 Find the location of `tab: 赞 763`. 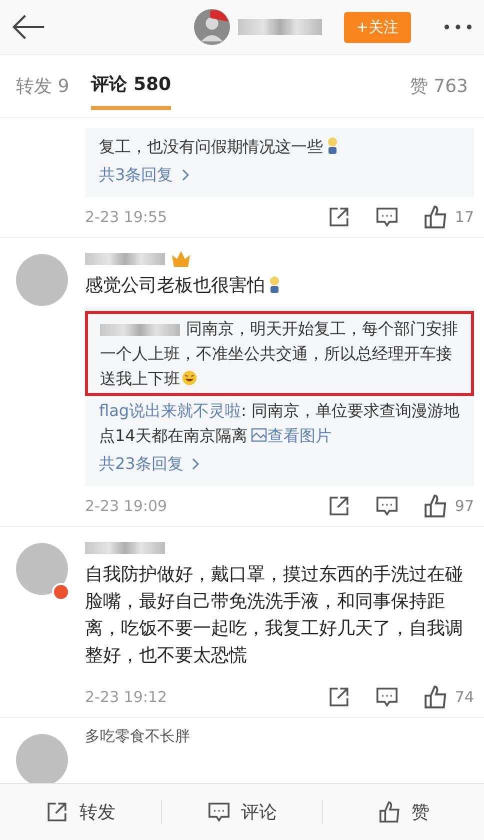

tab: 赞 763 is located at coordinates (439, 86).